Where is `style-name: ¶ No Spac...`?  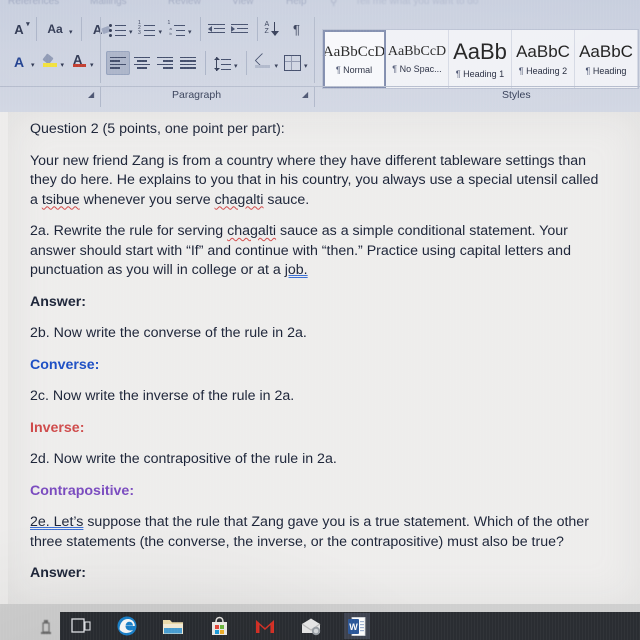
style-name: ¶ No Spac... is located at coordinates (417, 69).